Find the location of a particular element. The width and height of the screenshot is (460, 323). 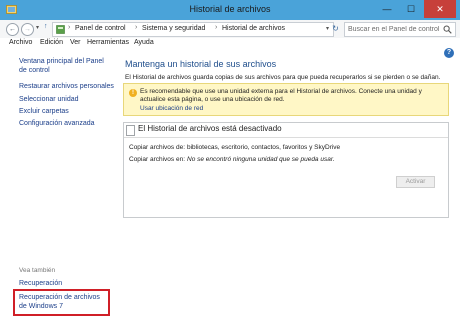

close-button: ✕ is located at coordinates (440, 9).